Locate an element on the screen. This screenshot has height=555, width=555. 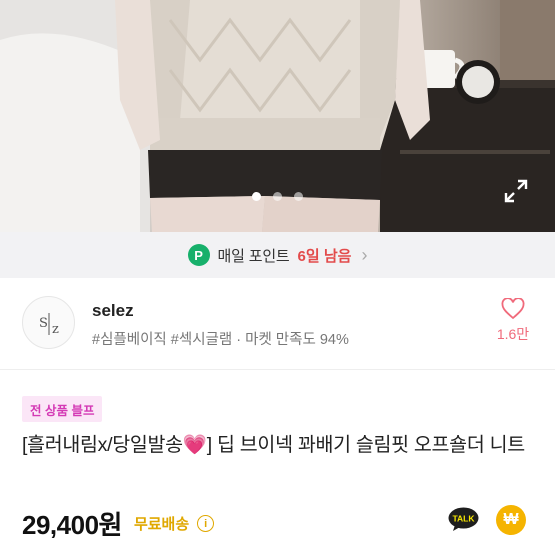
pay-won-icon: ₩ is located at coordinates (511, 520).